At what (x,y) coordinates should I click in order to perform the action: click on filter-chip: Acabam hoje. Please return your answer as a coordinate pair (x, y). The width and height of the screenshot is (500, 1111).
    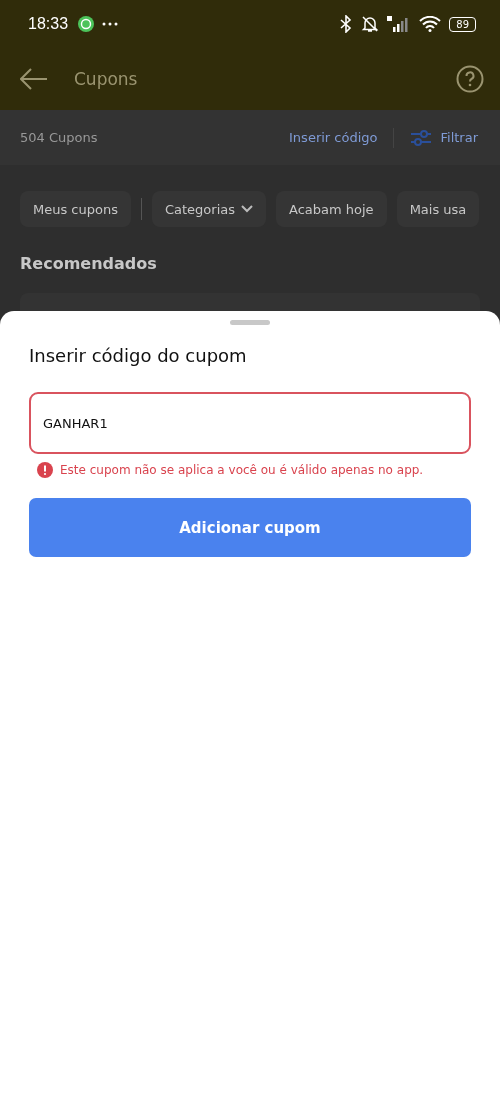
    Looking at the image, I should click on (331, 209).